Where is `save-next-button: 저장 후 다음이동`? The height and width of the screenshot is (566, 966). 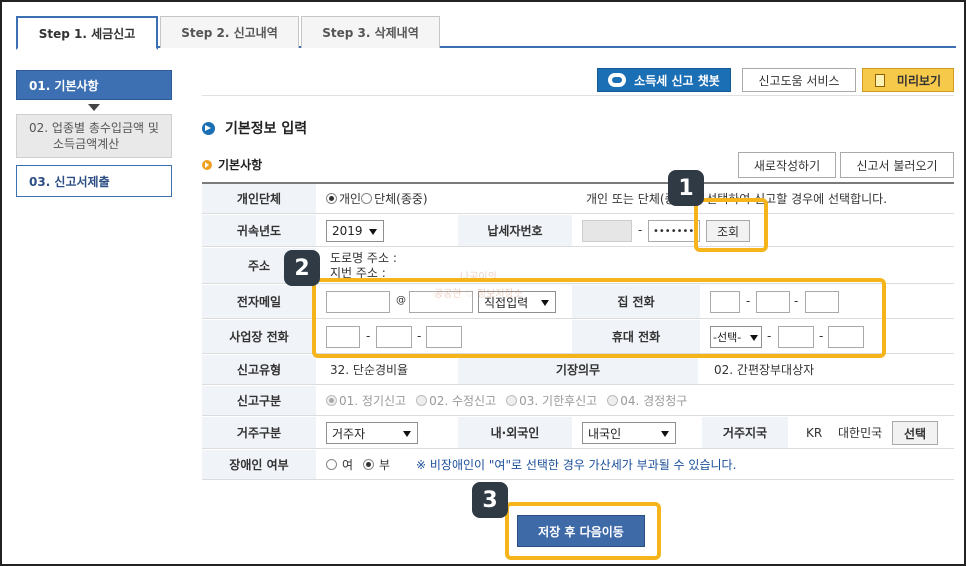
save-next-button: 저장 후 다음이동 is located at coordinates (581, 531).